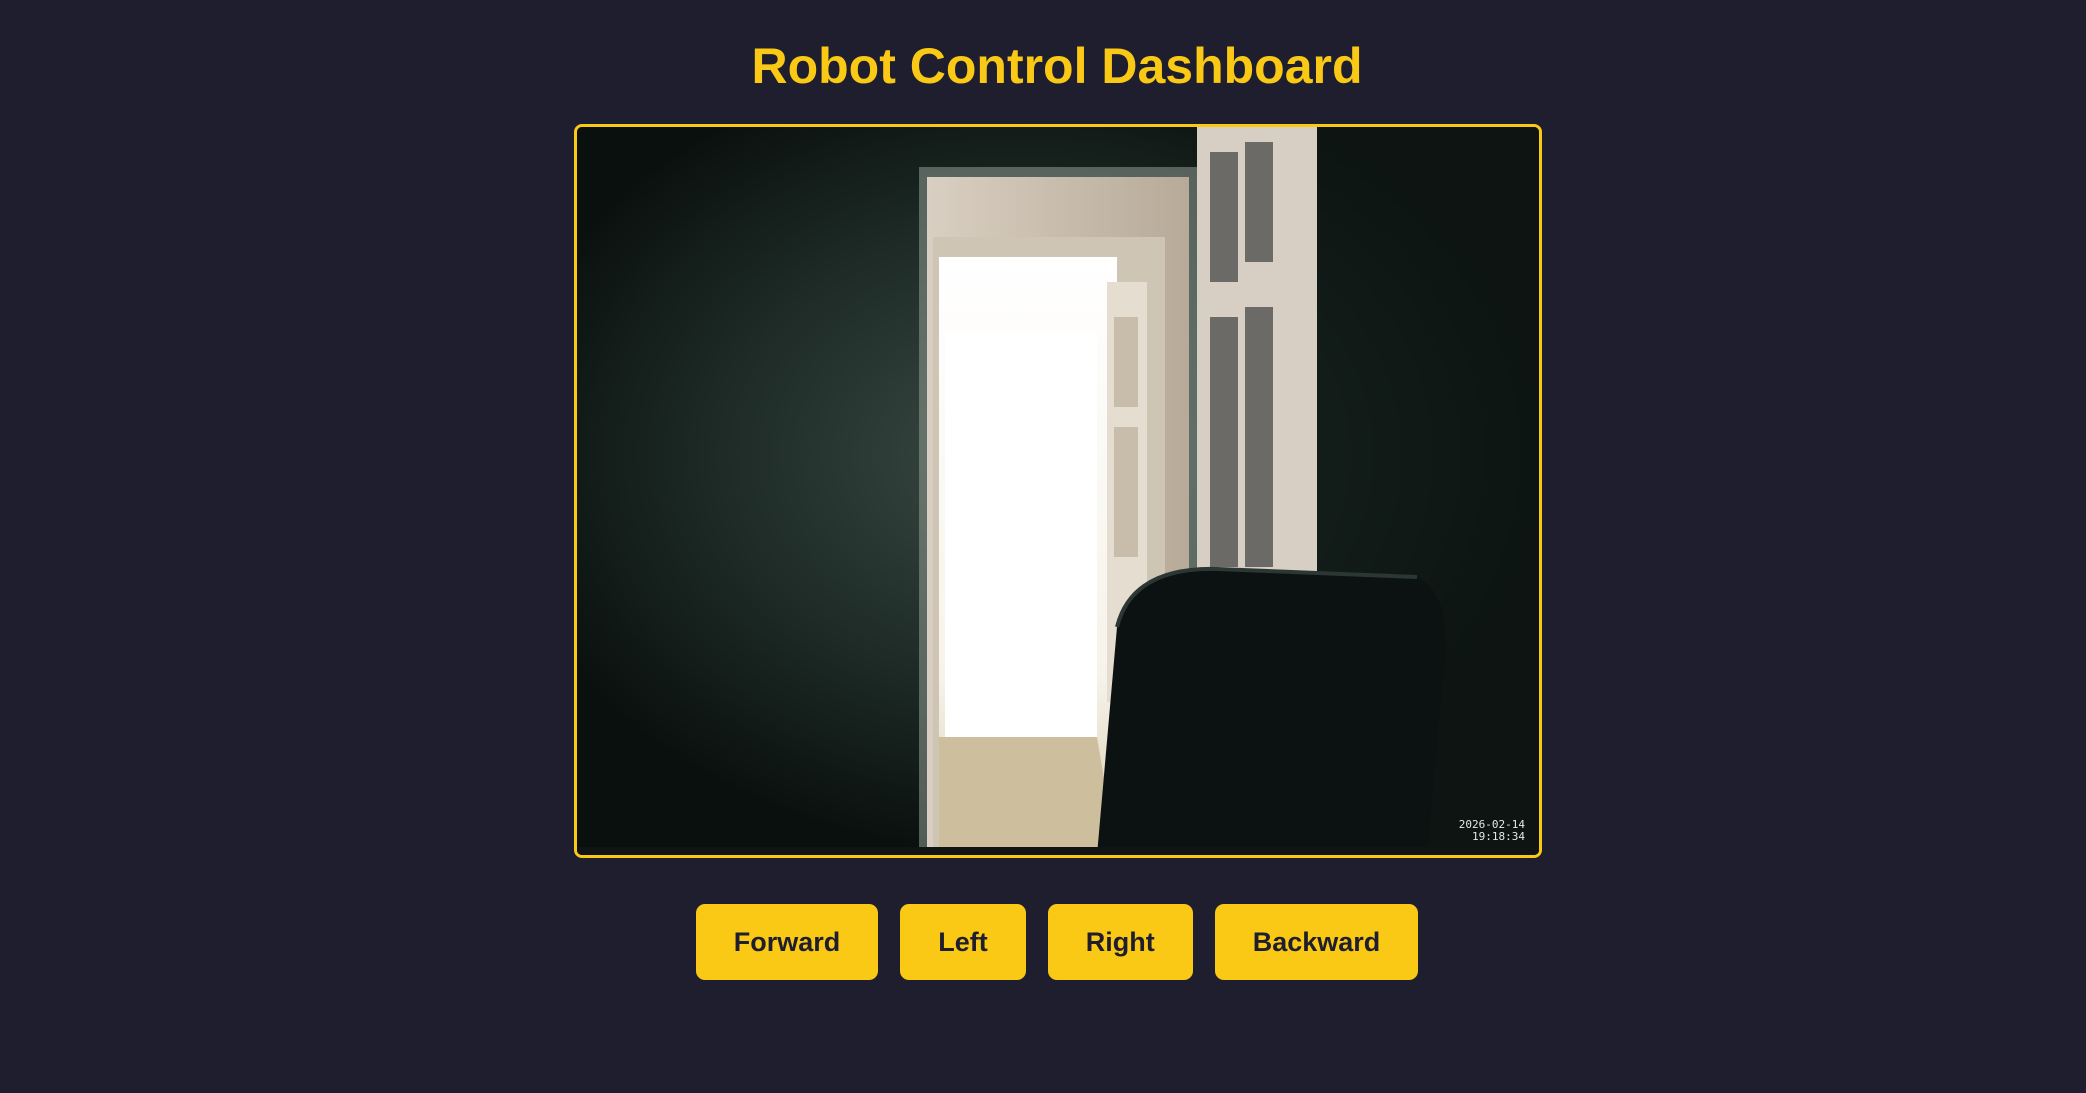 The height and width of the screenshot is (1093, 2086). Describe the element at coordinates (963, 942) in the screenshot. I see `left-button: Left` at that location.